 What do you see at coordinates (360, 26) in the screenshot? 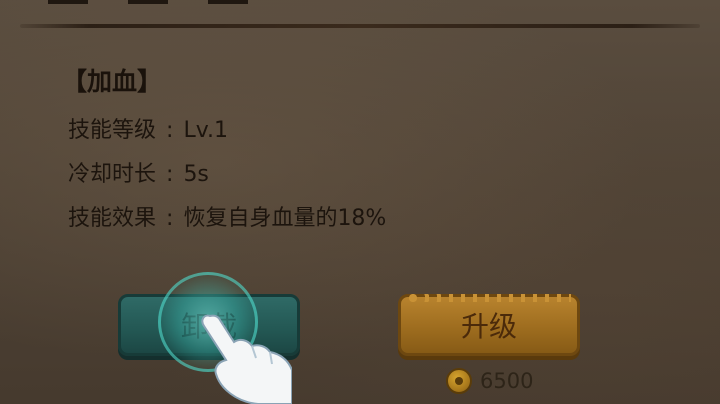
I see `divider` at bounding box center [360, 26].